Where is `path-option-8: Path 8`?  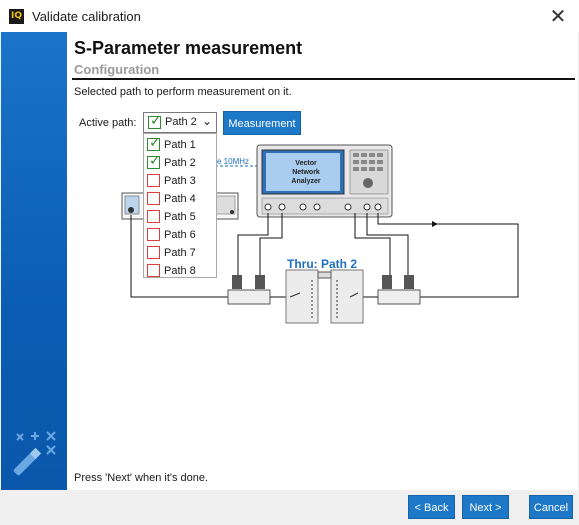 path-option-8: Path 8 is located at coordinates (180, 271).